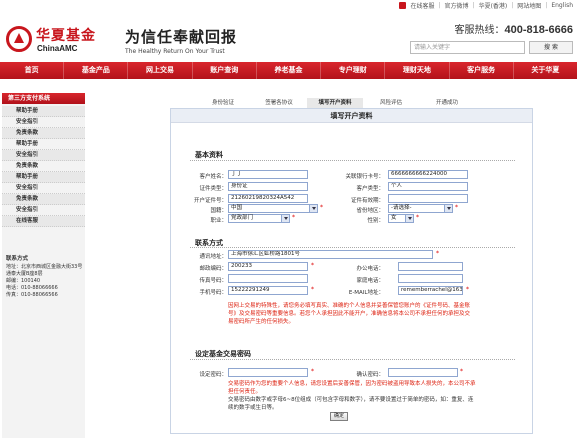 The width and height of the screenshot is (577, 438). What do you see at coordinates (268, 290) in the screenshot?
I see `mobile-field: 15222291249` at bounding box center [268, 290].